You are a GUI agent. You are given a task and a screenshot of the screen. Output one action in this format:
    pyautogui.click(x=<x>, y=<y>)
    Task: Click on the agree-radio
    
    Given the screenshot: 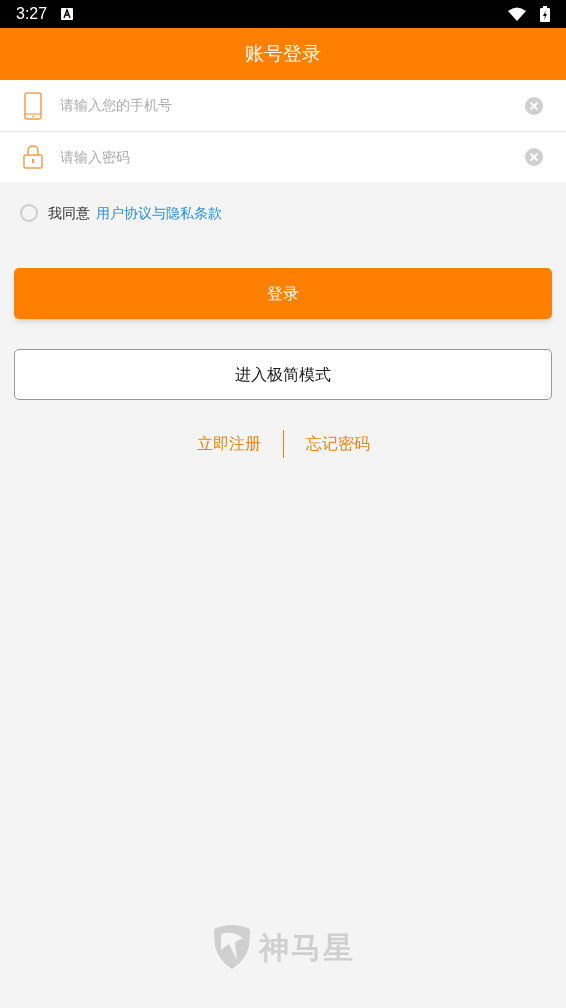 What is the action you would take?
    pyautogui.click(x=29, y=213)
    